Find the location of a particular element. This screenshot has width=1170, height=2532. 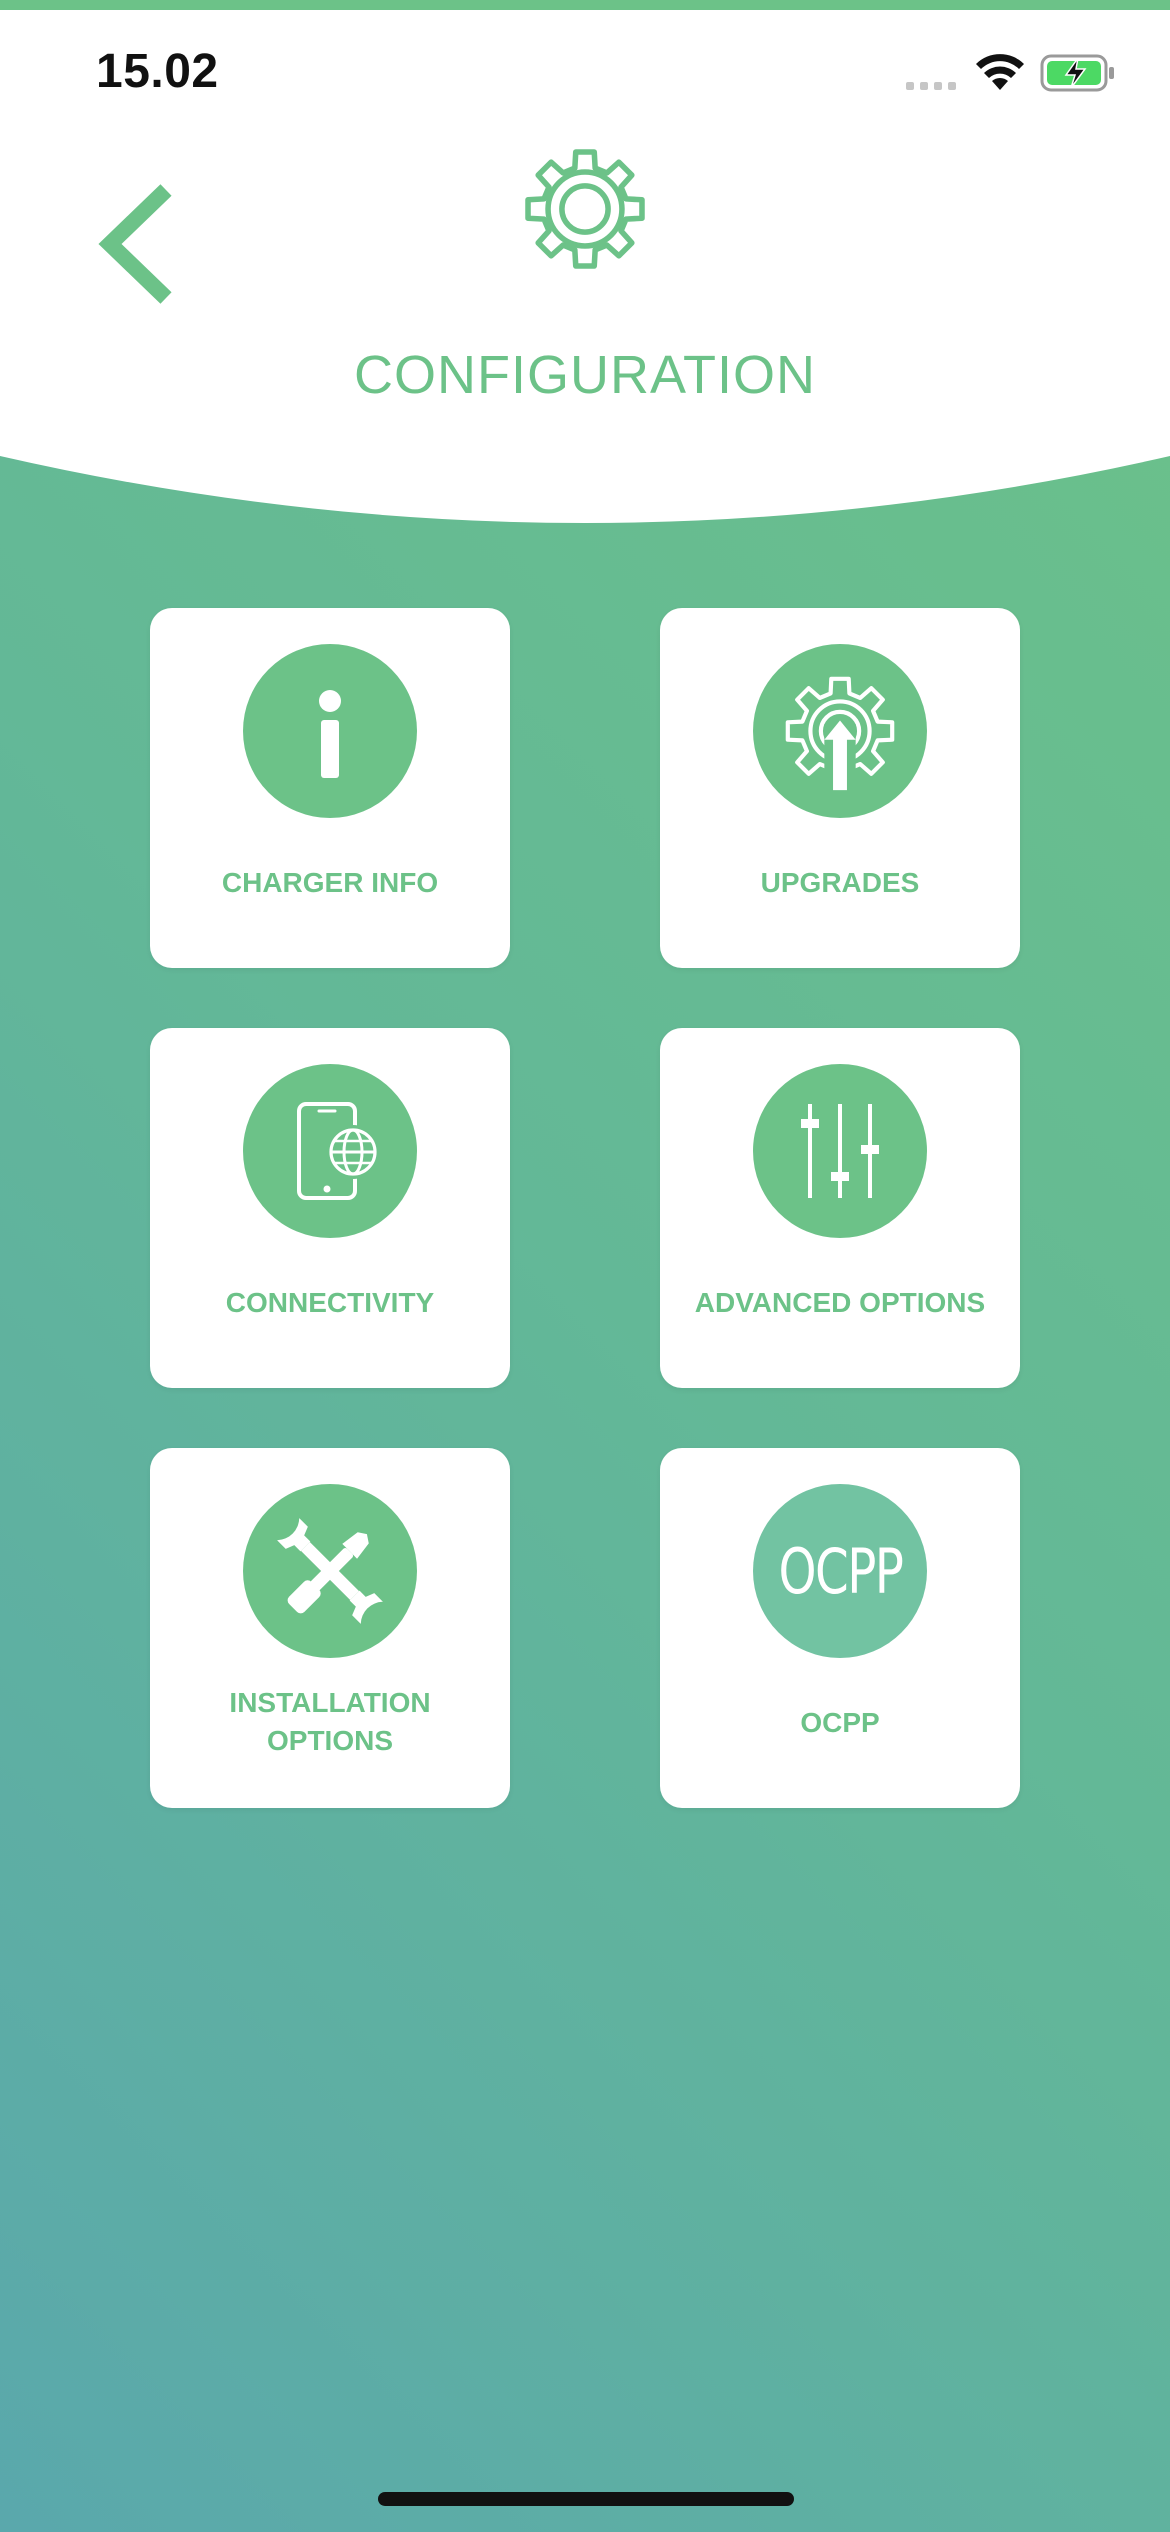

charger-info-button: CHARGER INFO is located at coordinates (330, 788).